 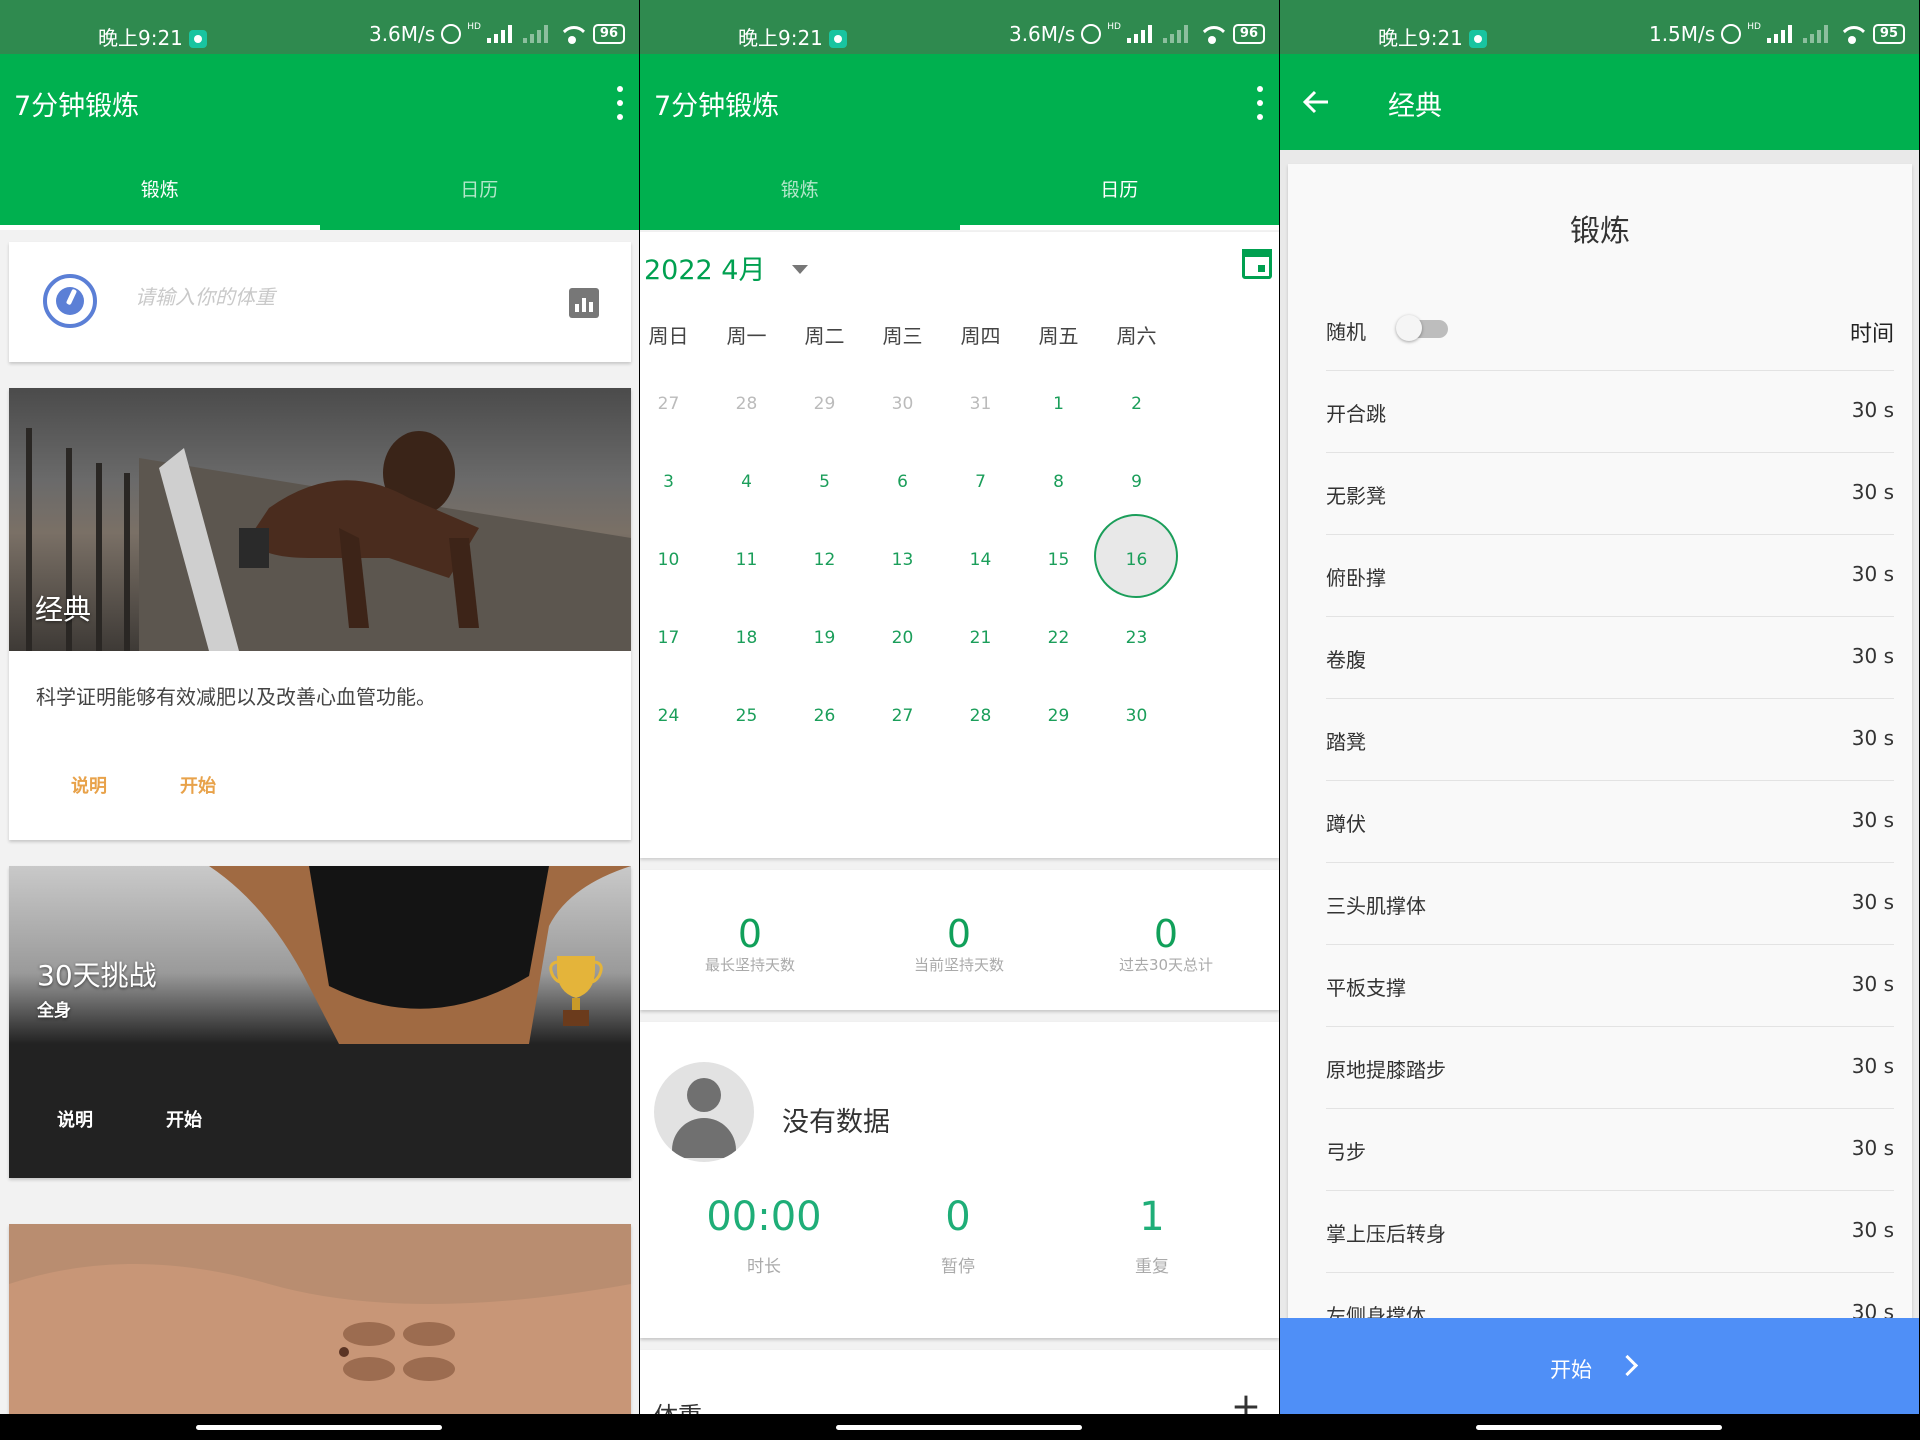 What do you see at coordinates (584, 303) in the screenshot?
I see `bar-chart-icon` at bounding box center [584, 303].